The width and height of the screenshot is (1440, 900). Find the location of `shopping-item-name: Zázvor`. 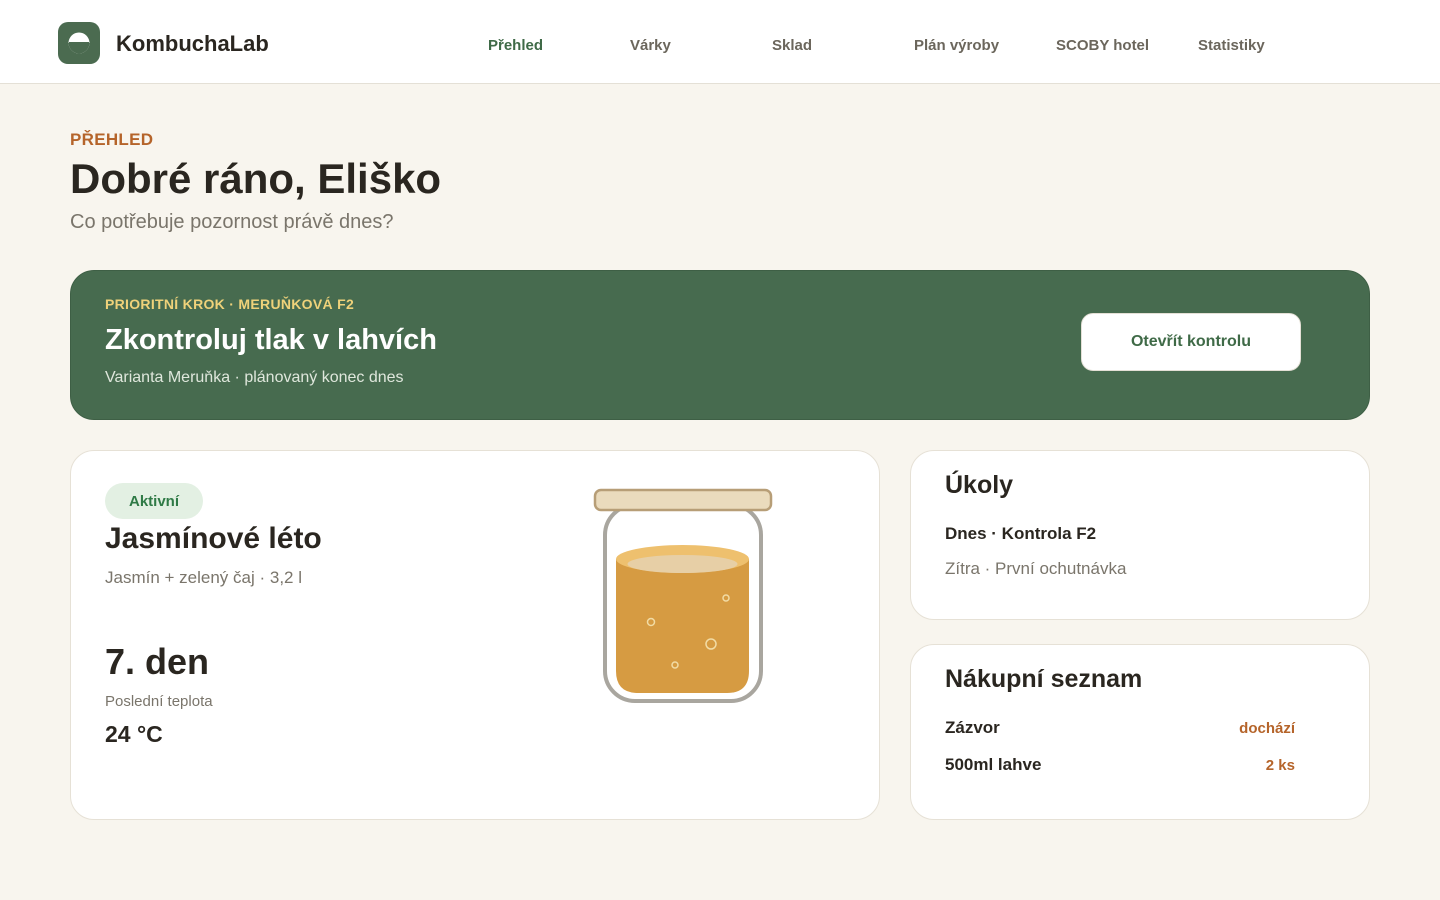

shopping-item-name: Zázvor is located at coordinates (972, 728).